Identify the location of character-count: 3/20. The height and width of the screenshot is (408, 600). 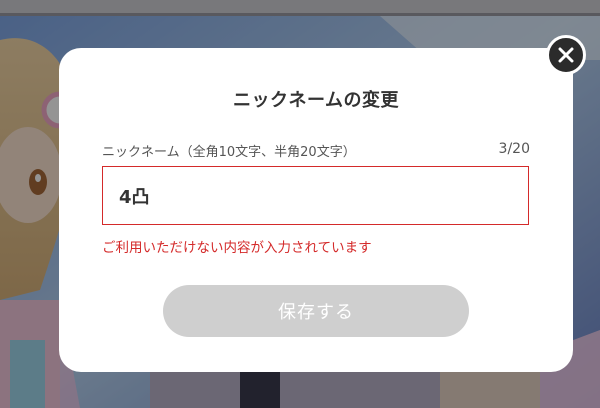
(514, 149).